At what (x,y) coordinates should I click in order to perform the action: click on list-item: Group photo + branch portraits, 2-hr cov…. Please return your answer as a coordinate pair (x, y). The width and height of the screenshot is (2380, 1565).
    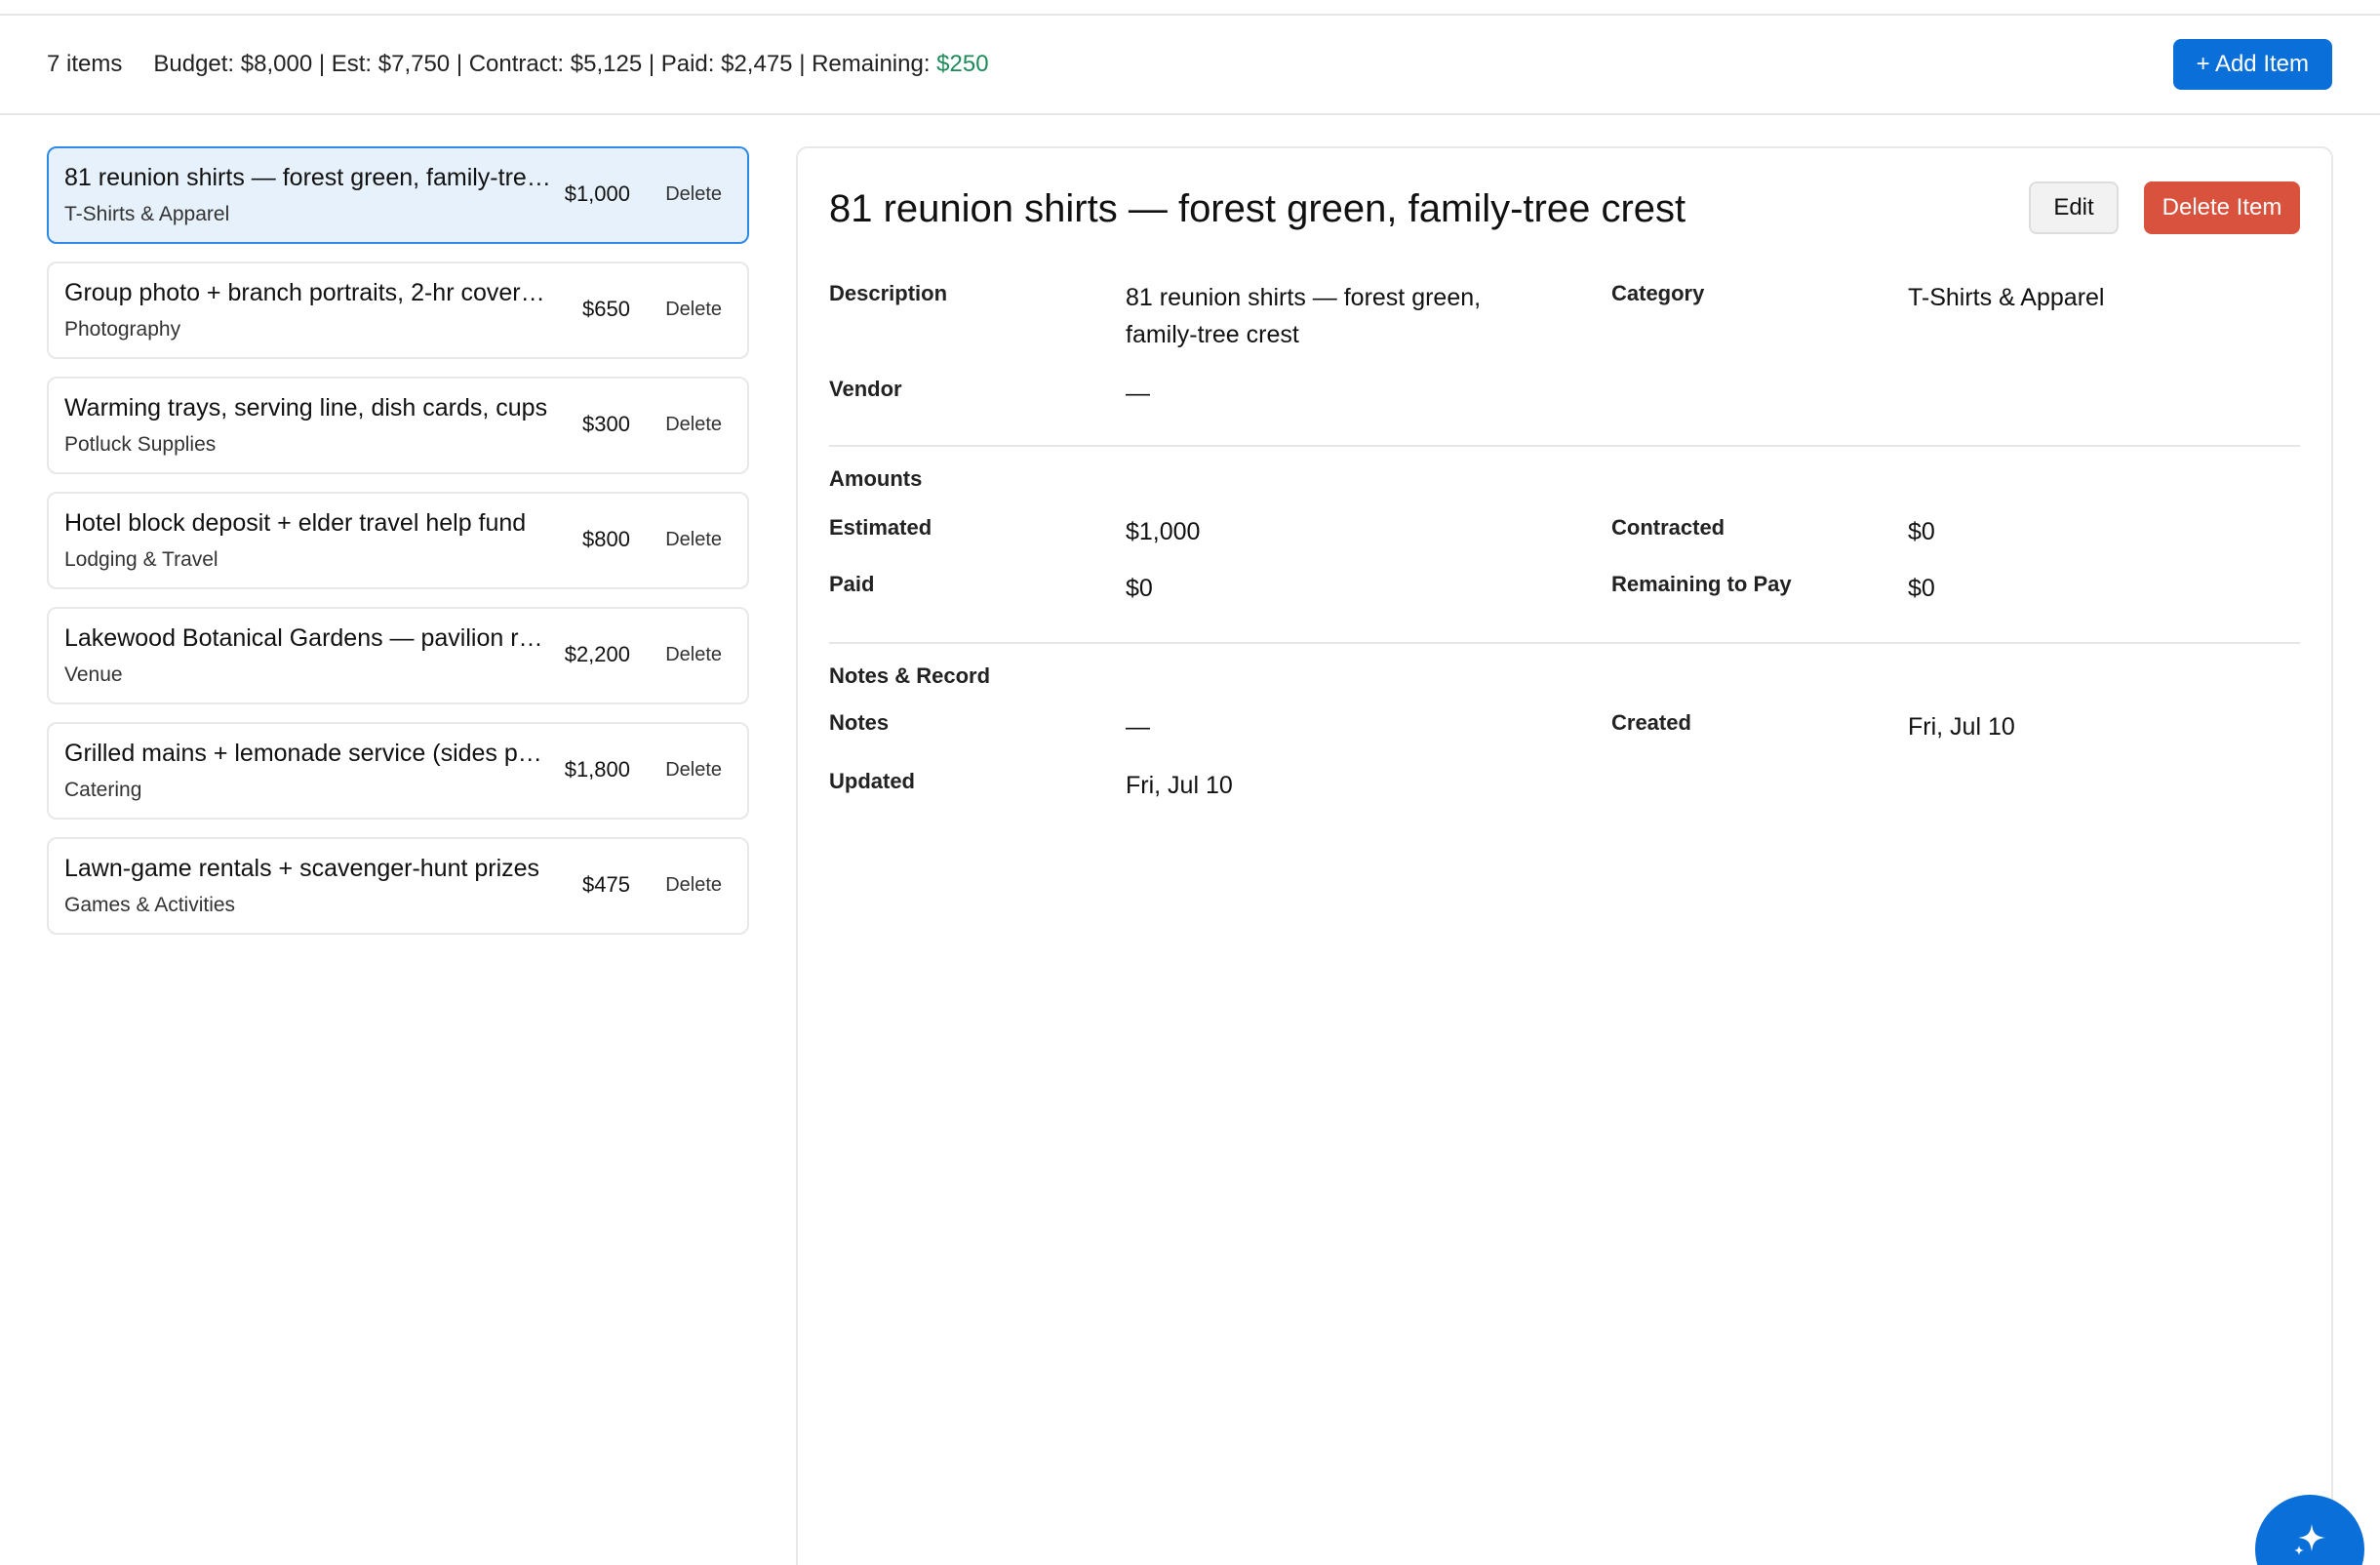
    Looking at the image, I should click on (398, 310).